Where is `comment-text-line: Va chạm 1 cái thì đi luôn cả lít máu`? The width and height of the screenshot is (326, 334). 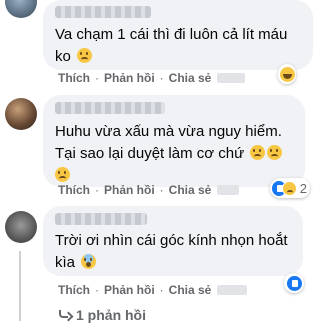
comment-text-line: Va chạm 1 cái thì đi luôn cả lít máu is located at coordinates (171, 34).